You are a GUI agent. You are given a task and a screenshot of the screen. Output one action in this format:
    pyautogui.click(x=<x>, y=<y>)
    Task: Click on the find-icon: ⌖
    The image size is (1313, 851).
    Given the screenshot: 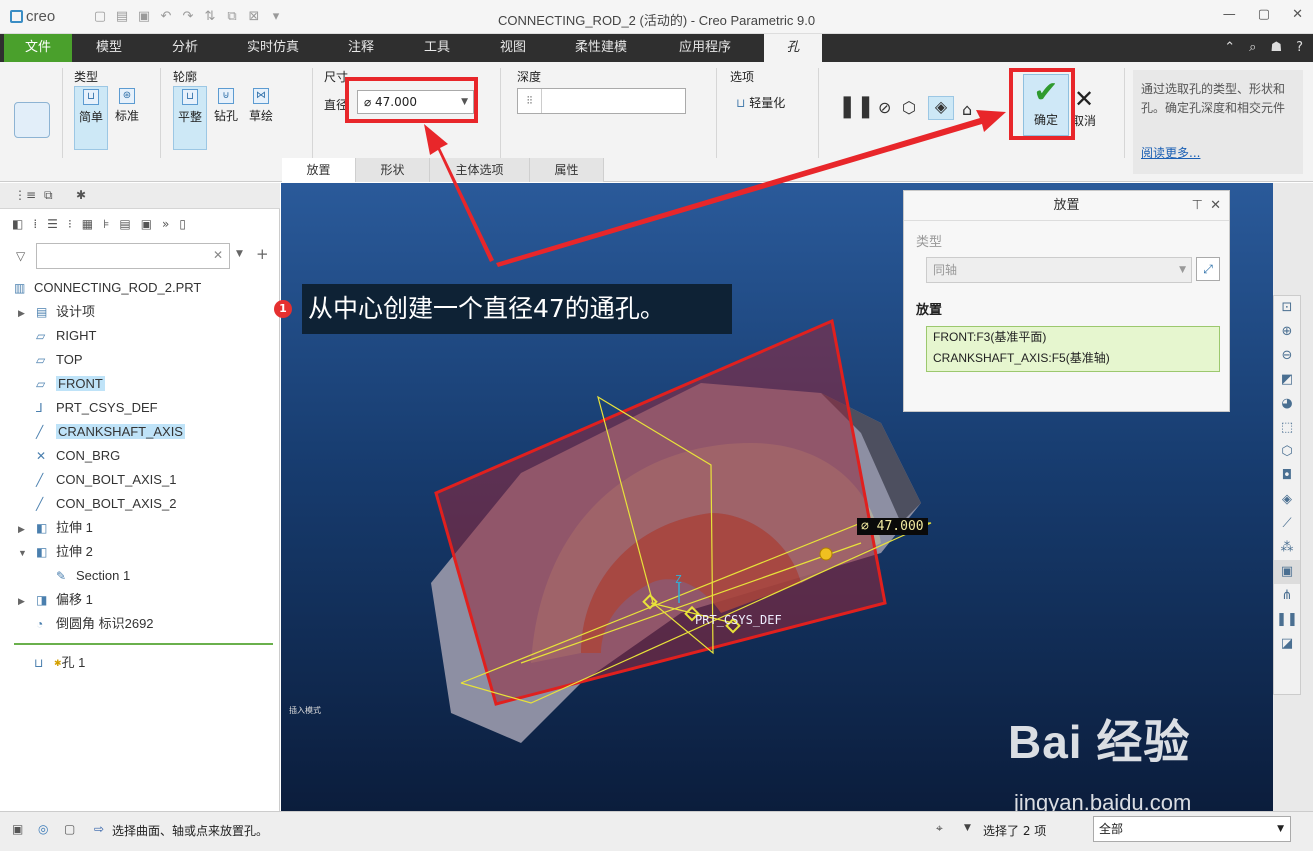 What is the action you would take?
    pyautogui.click(x=939, y=828)
    